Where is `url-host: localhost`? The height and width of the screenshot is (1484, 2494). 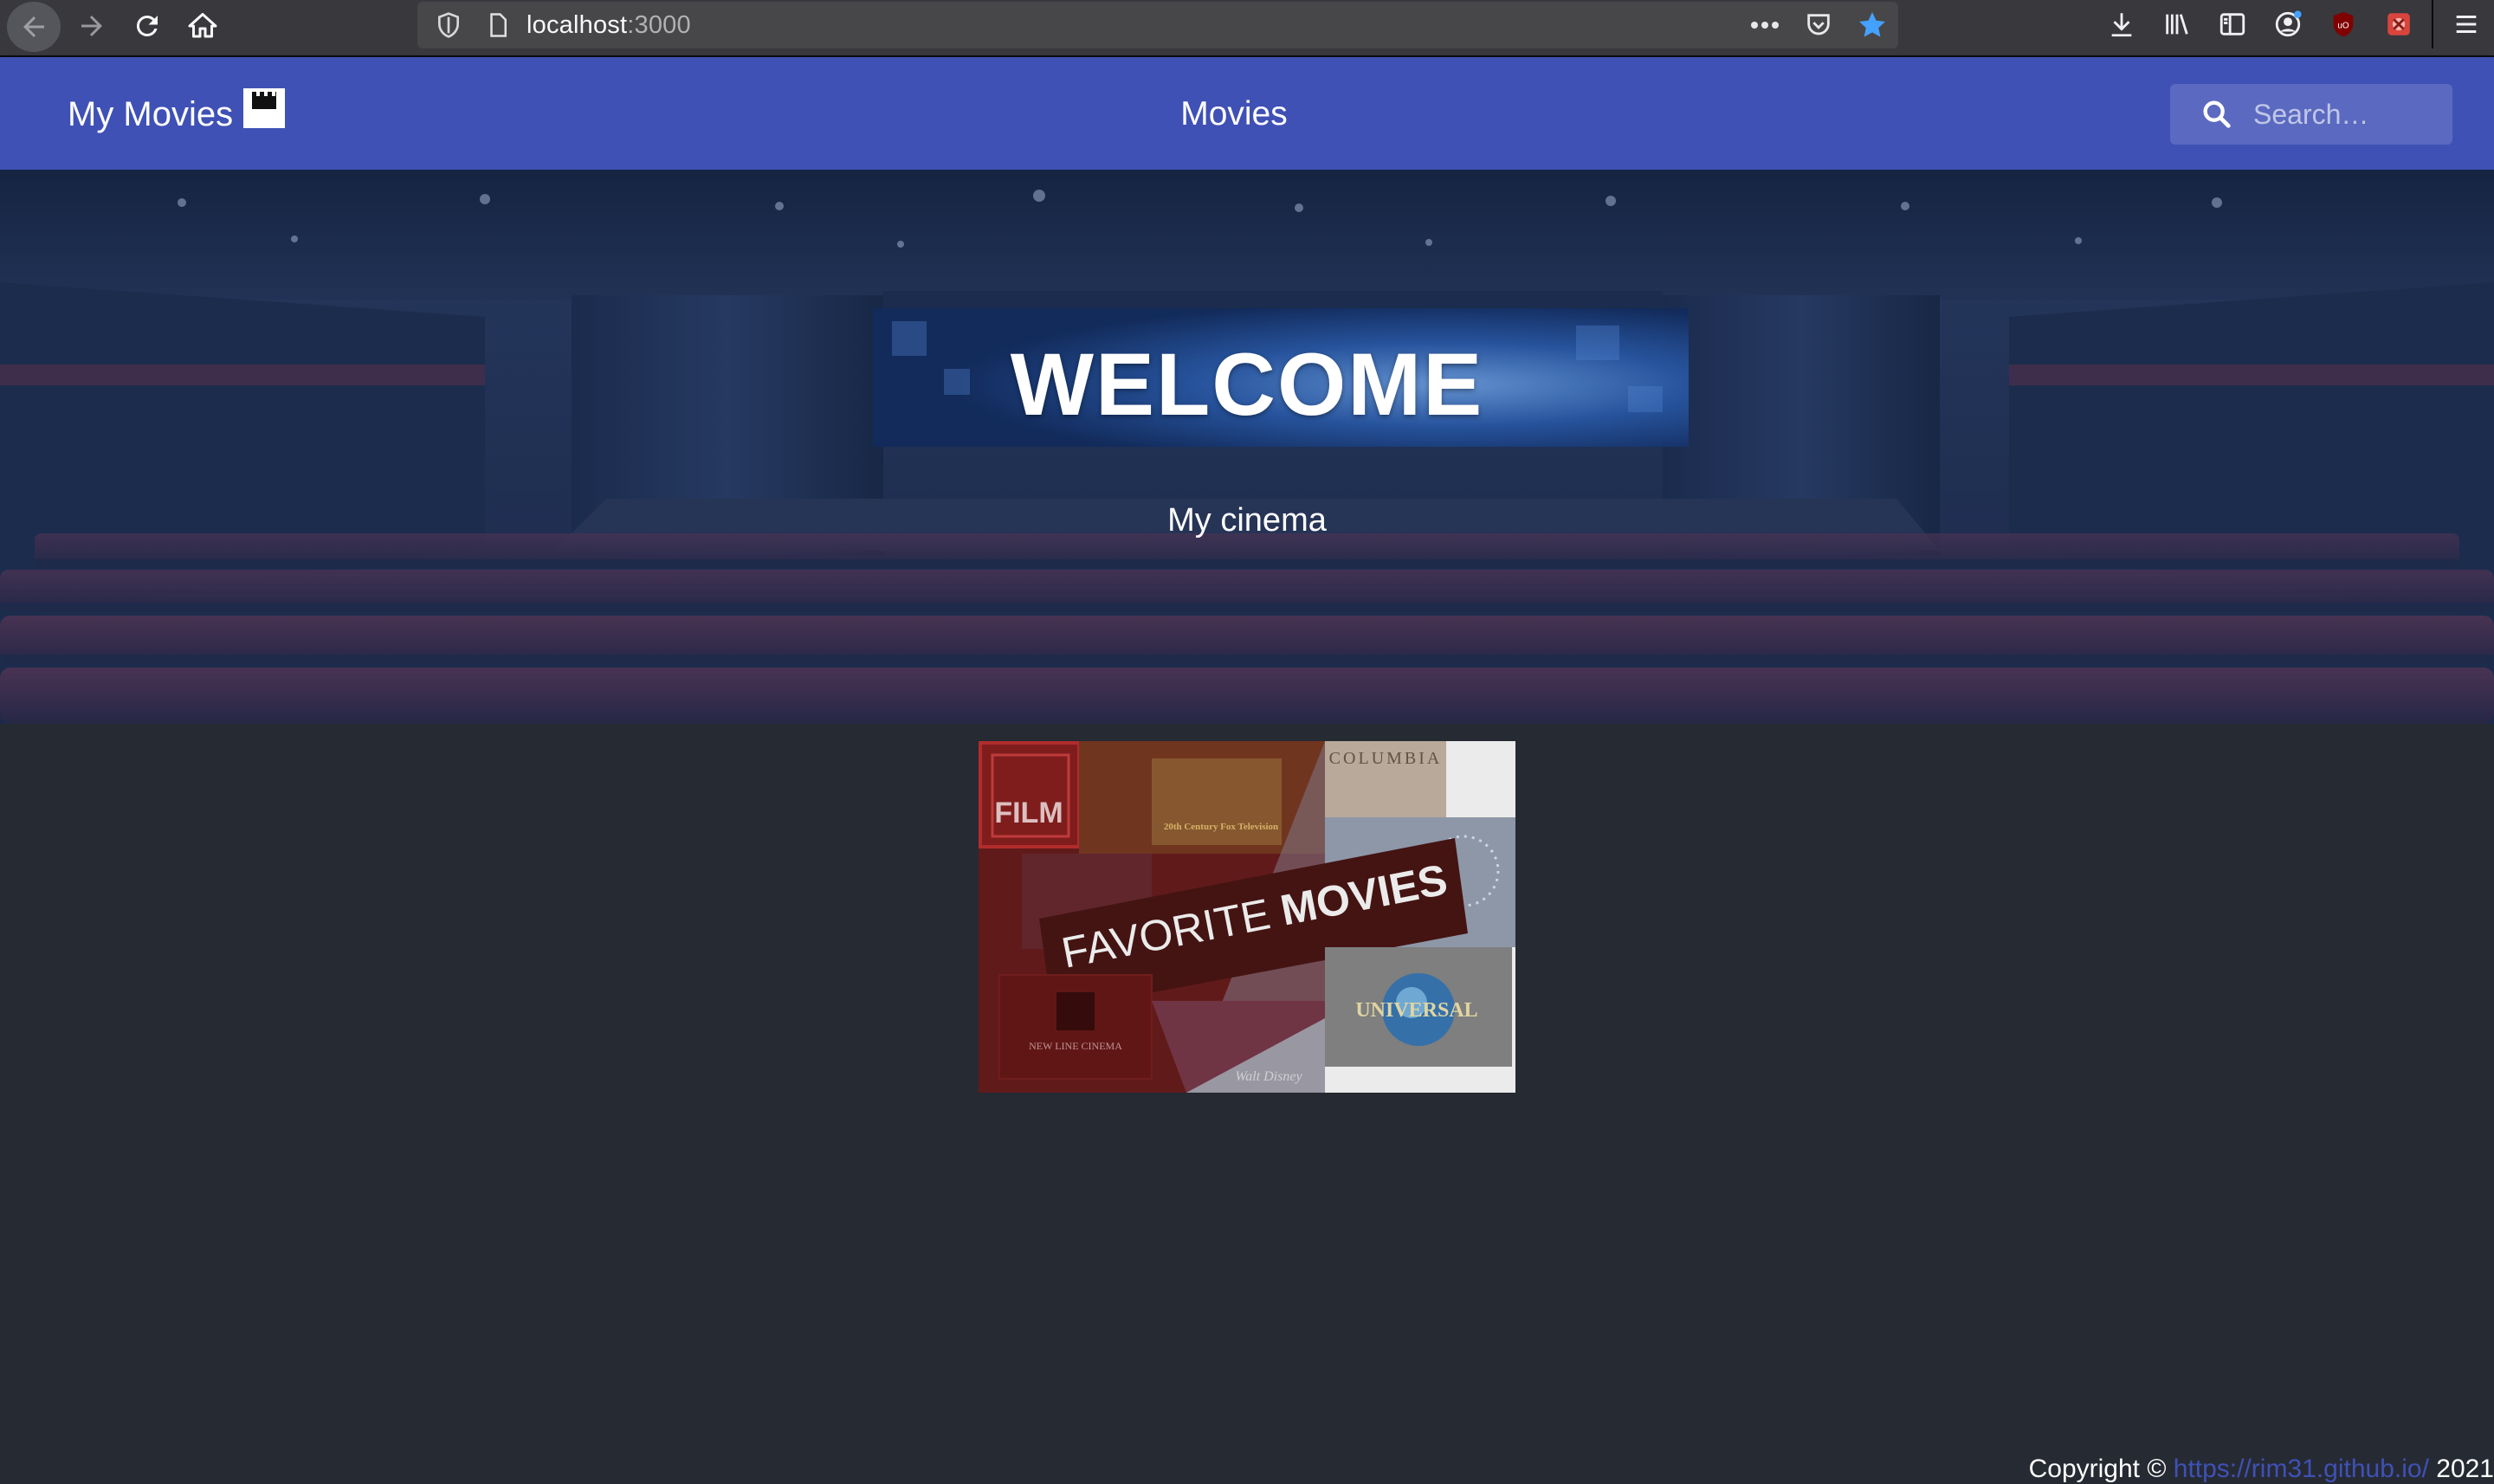
url-host: localhost is located at coordinates (577, 24).